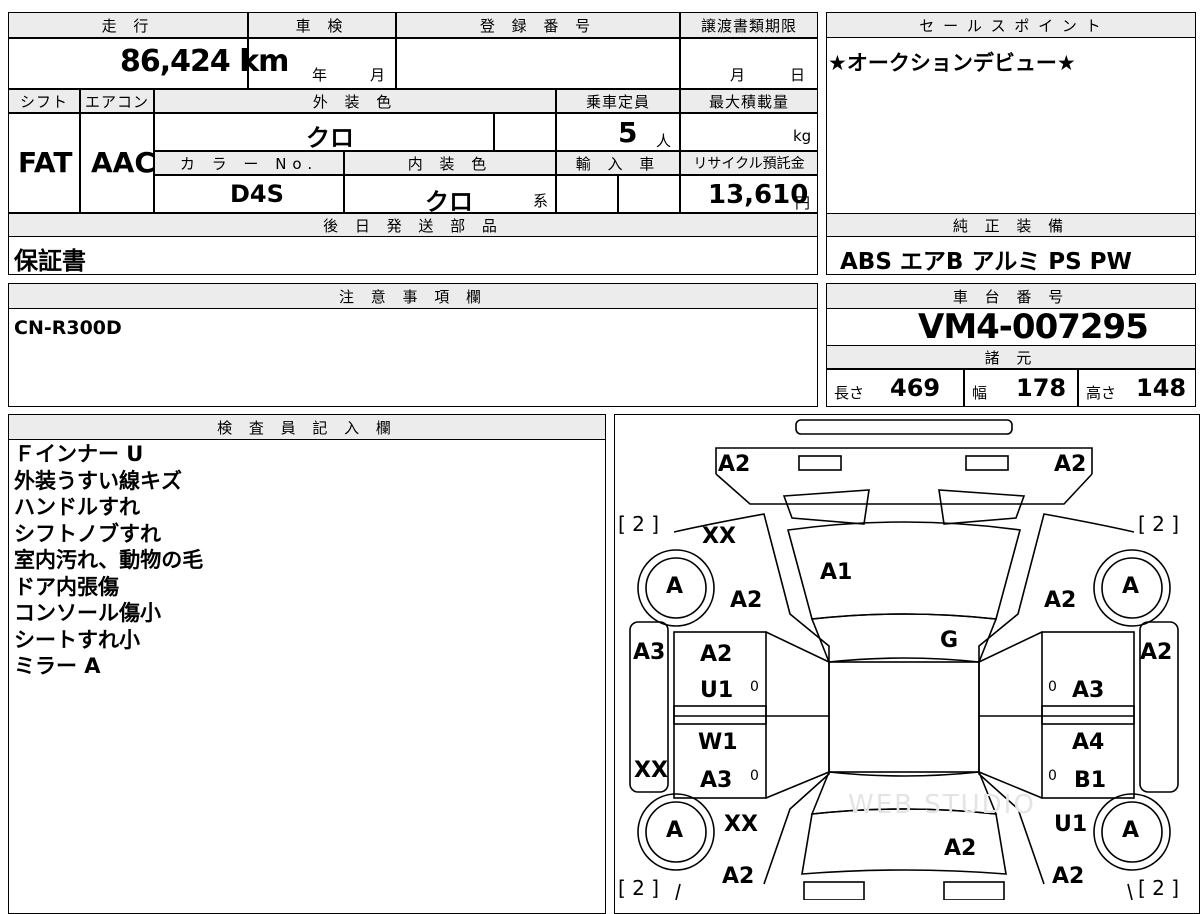 Image resolution: width=1200 pixels, height=914 pixels. I want to click on color-no-value: D4S, so click(257, 194).